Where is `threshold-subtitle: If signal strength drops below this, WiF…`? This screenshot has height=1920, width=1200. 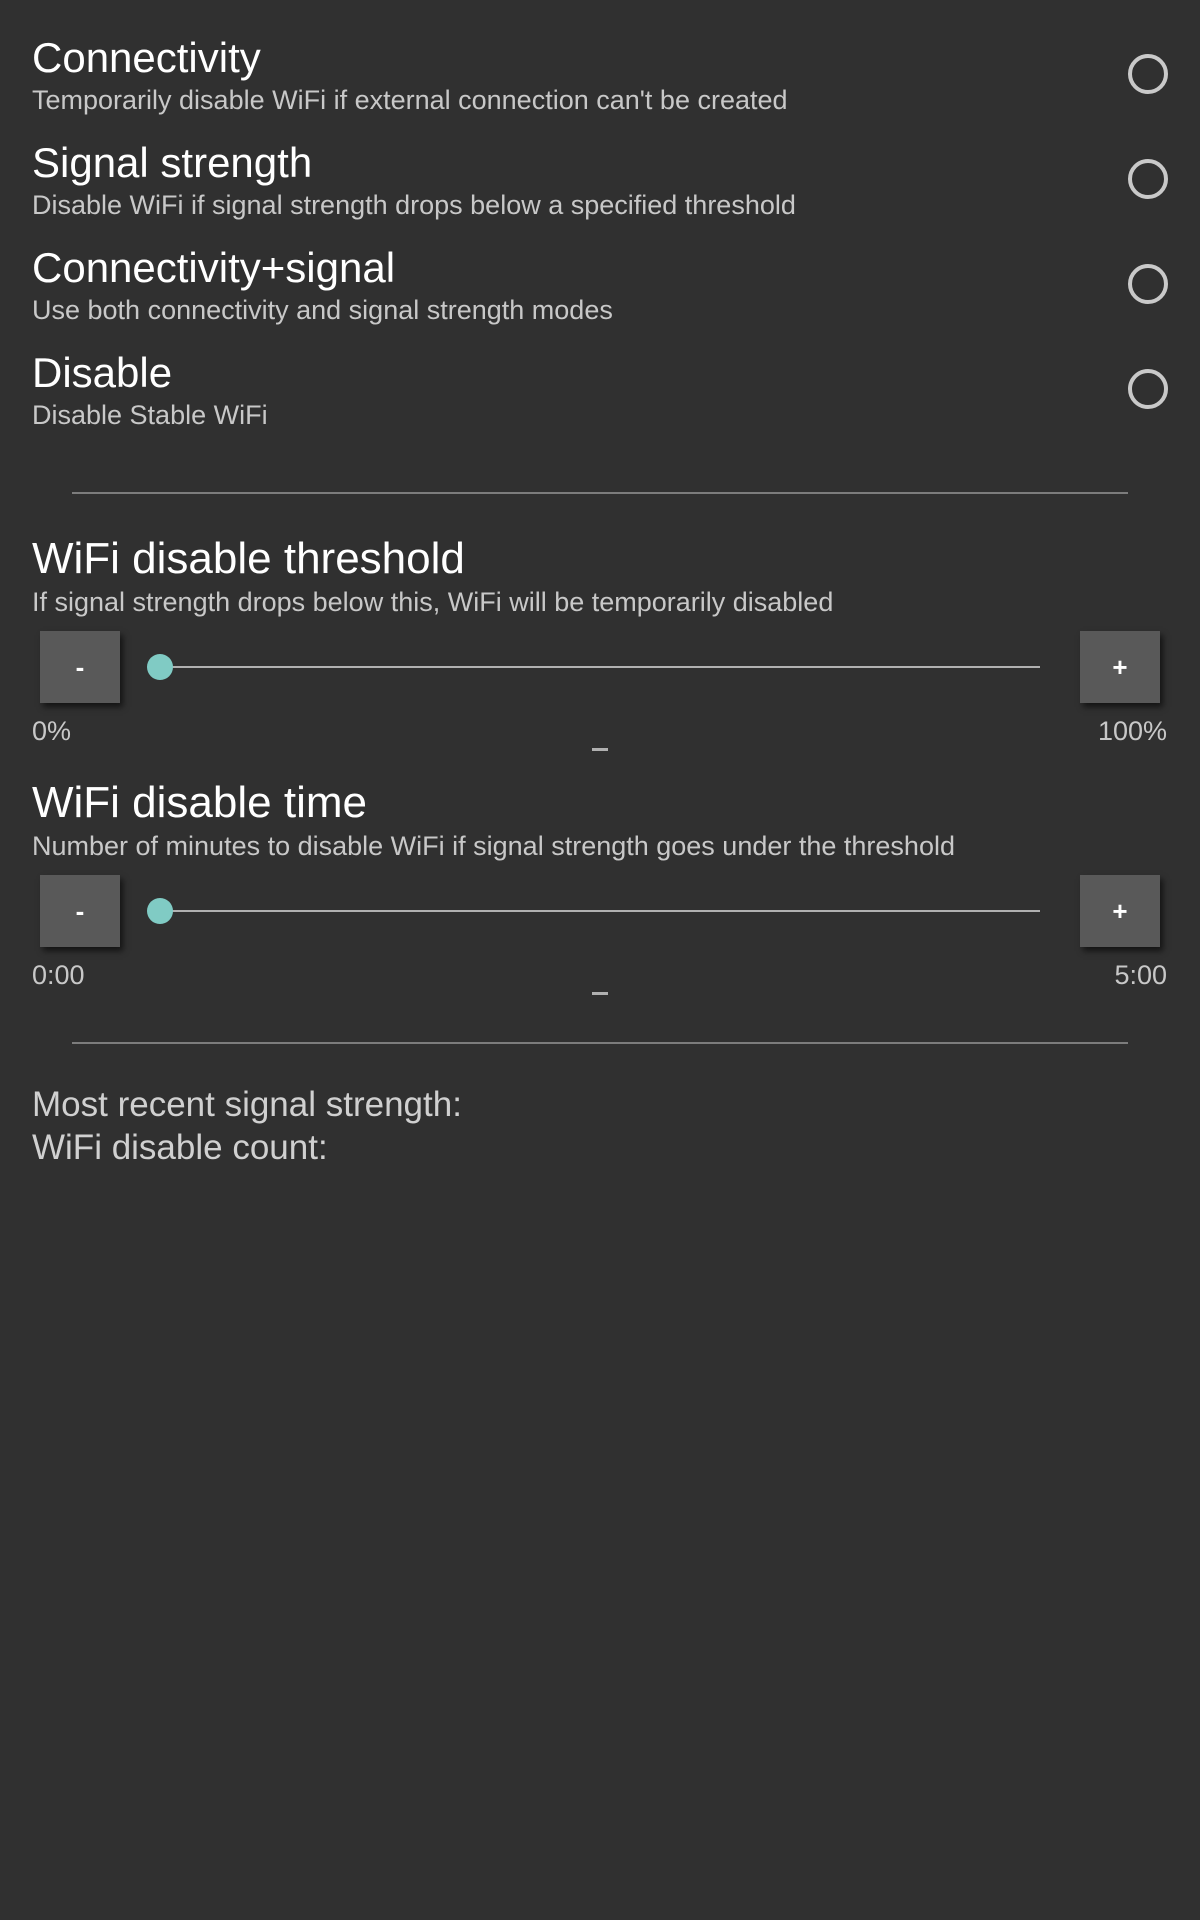 threshold-subtitle: If signal strength drops below this, WiF… is located at coordinates (433, 602).